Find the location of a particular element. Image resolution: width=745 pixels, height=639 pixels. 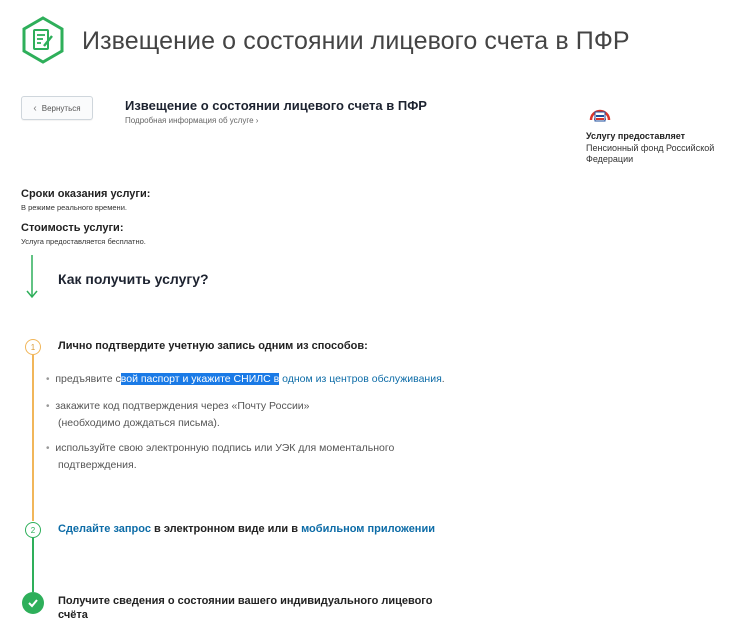

chevron-right-icon: › is located at coordinates (257, 120).